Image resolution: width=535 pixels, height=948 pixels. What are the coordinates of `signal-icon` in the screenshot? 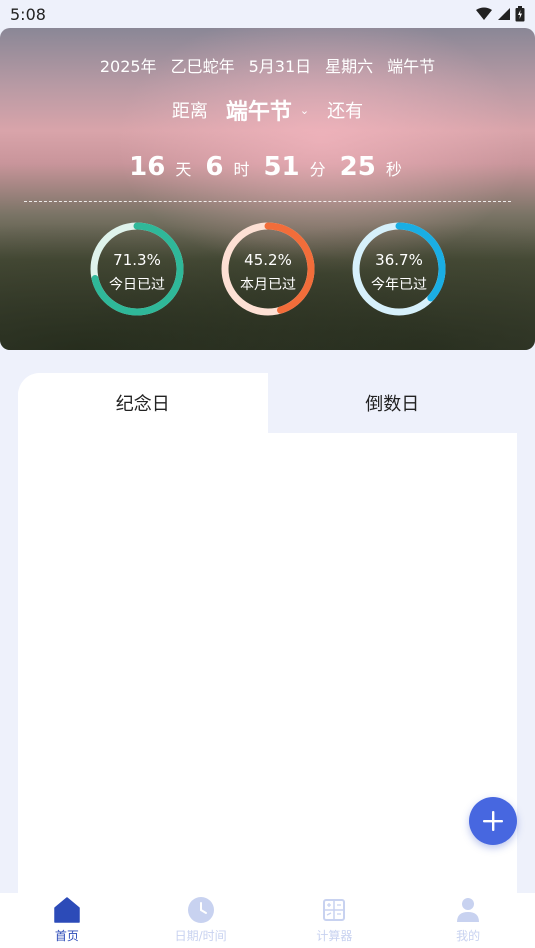 It's located at (504, 14).